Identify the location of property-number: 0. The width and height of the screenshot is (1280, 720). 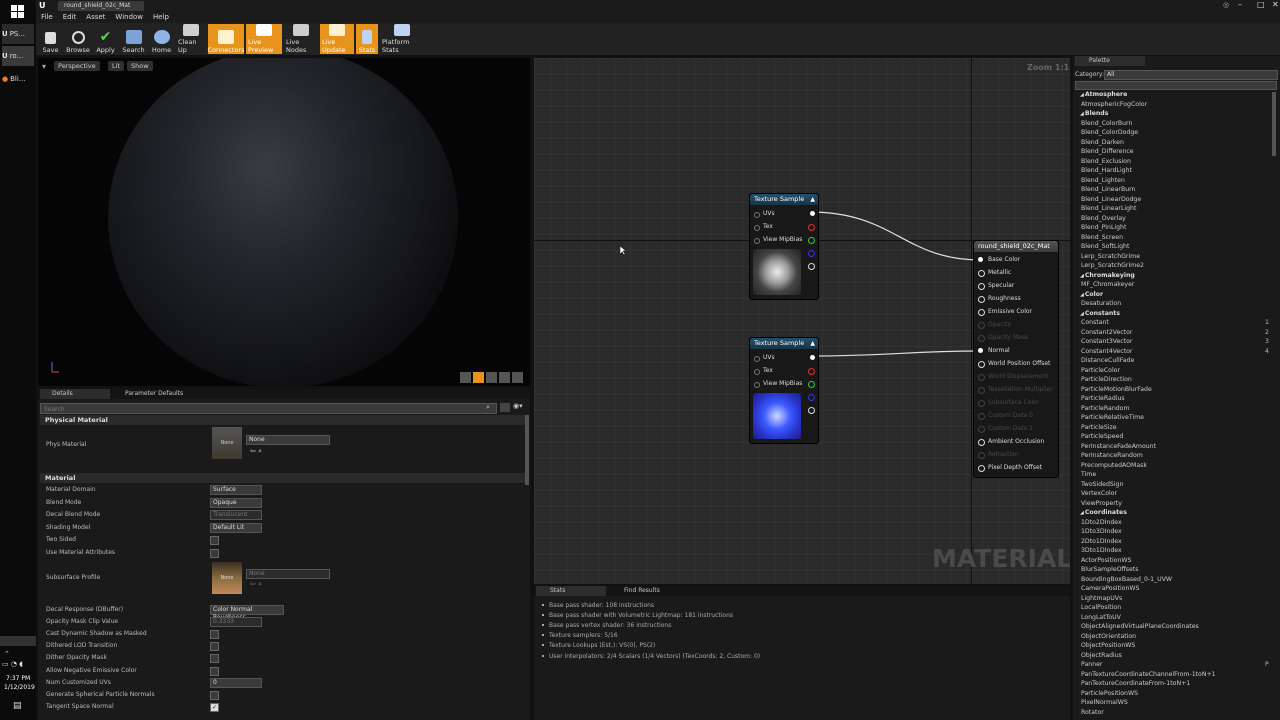
(236, 682).